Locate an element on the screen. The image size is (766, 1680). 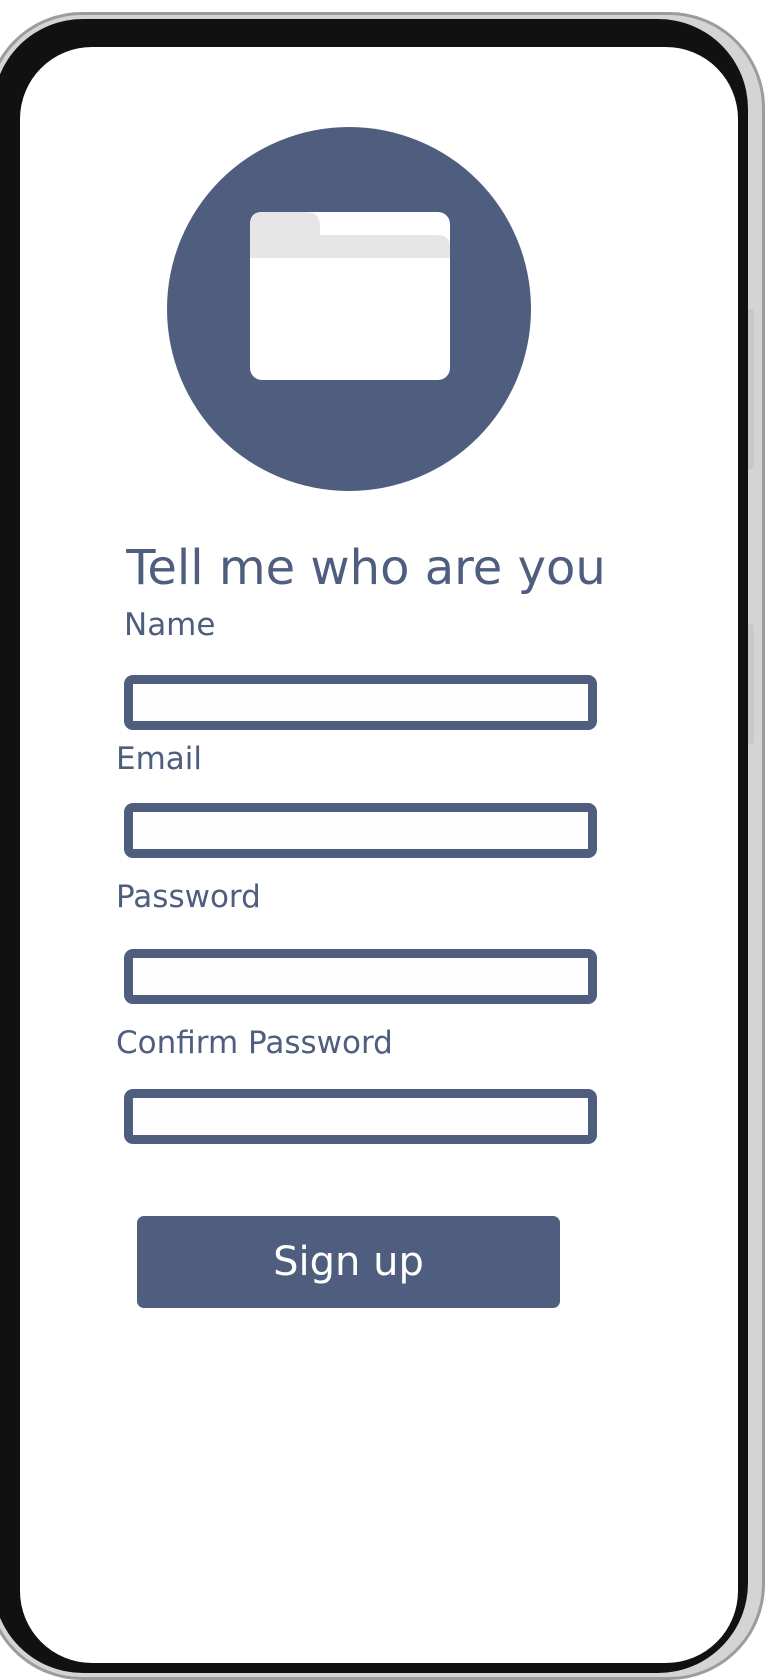
side-button-upper is located at coordinates (751, 389).